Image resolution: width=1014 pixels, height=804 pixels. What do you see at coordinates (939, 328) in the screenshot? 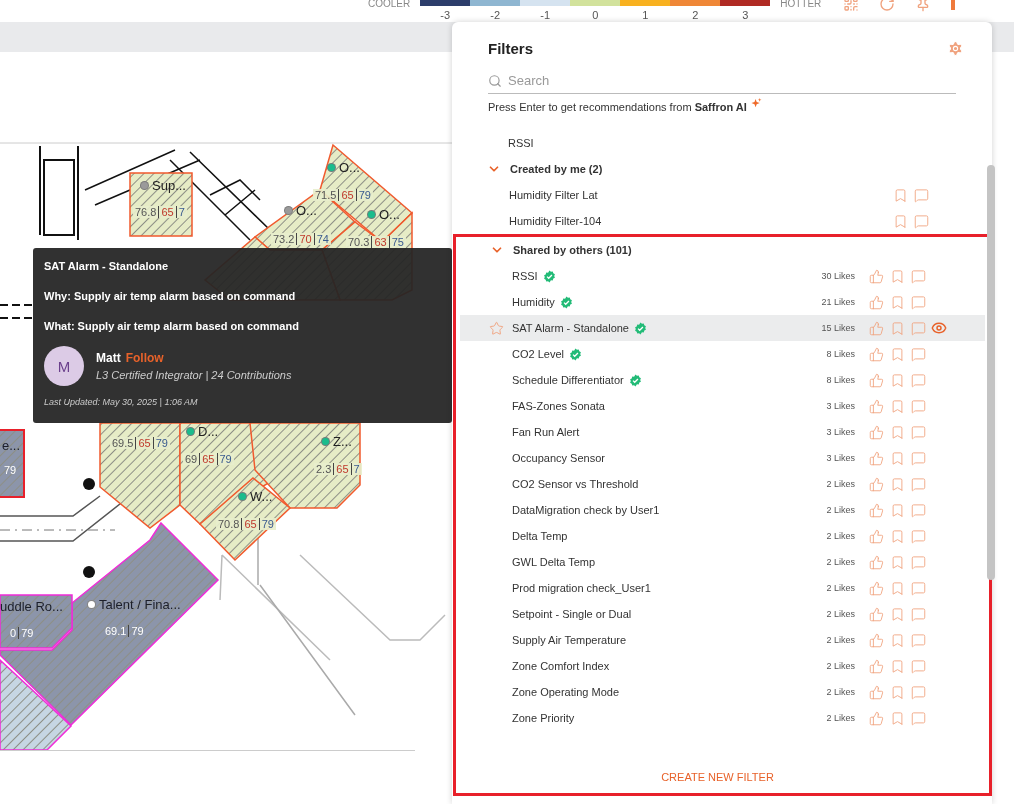
I see `eye-icon` at bounding box center [939, 328].